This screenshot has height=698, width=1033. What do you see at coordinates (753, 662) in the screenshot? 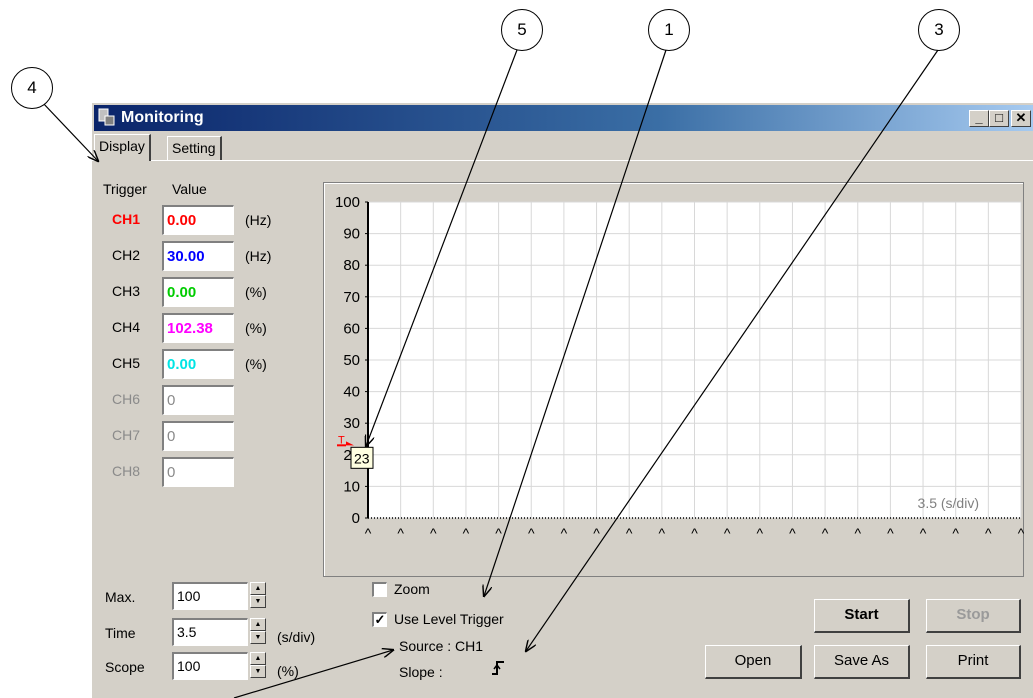
I see `open-button: Open` at bounding box center [753, 662].